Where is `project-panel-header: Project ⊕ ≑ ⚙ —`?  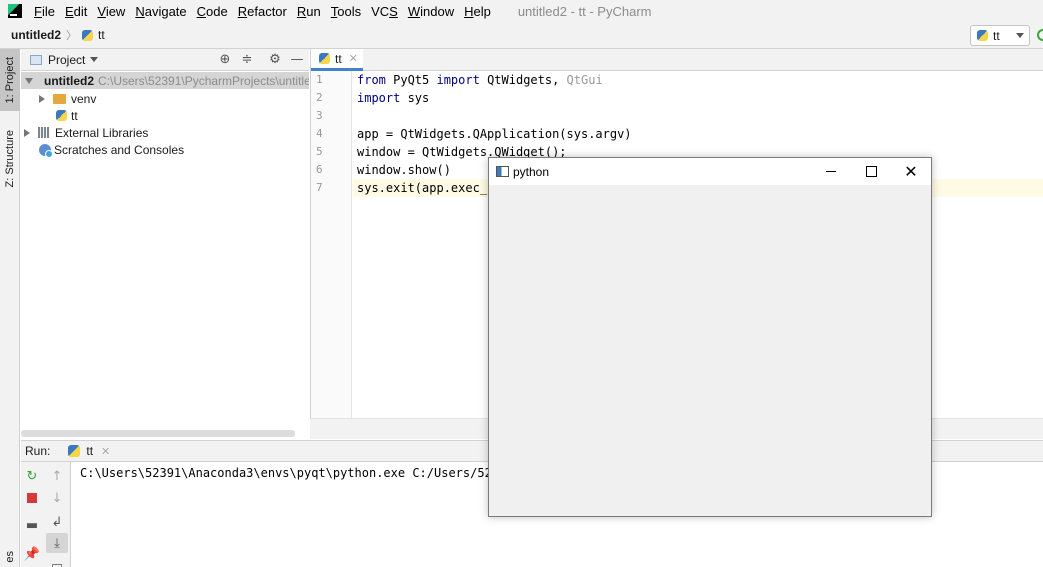
project-panel-header: Project ⊕ ≑ ⚙ — is located at coordinates (165, 60).